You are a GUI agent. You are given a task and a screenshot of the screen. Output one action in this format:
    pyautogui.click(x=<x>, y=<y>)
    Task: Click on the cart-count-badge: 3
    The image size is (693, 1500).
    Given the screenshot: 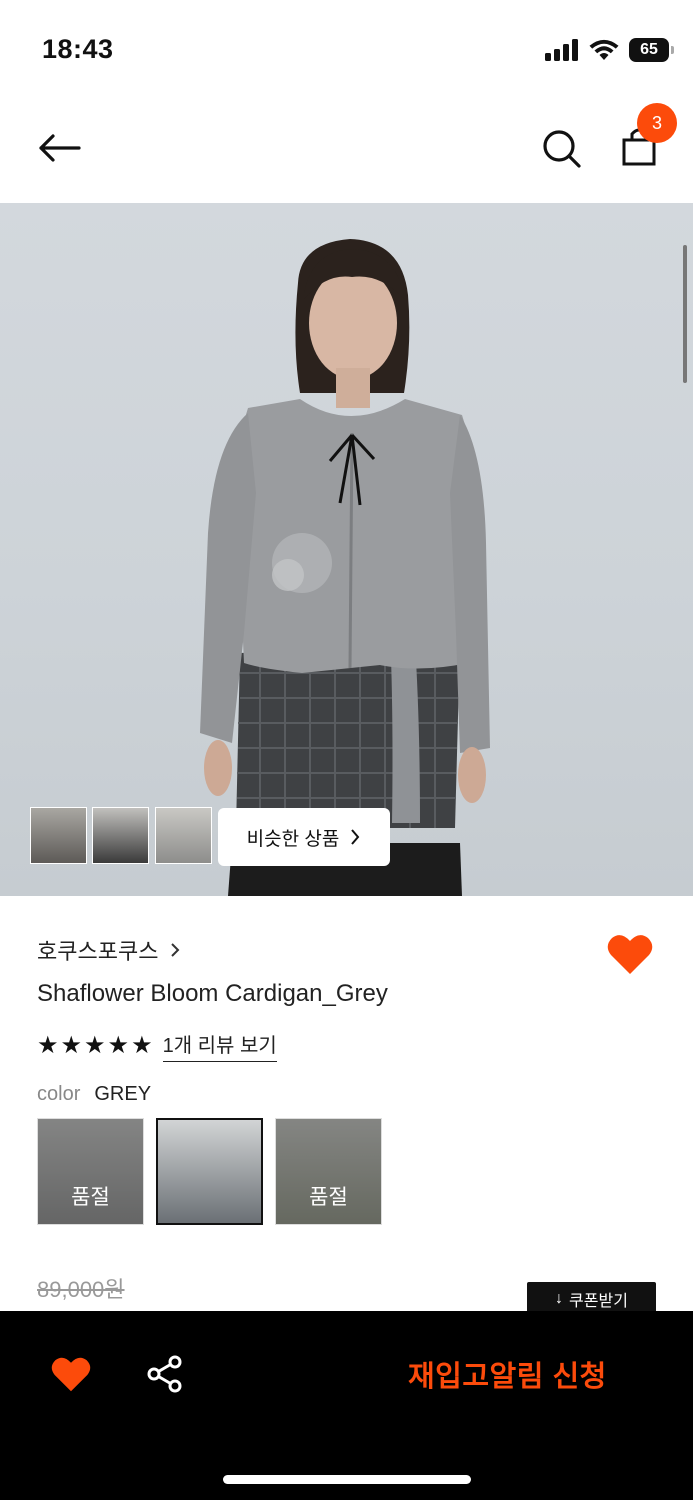 What is the action you would take?
    pyautogui.click(x=657, y=123)
    